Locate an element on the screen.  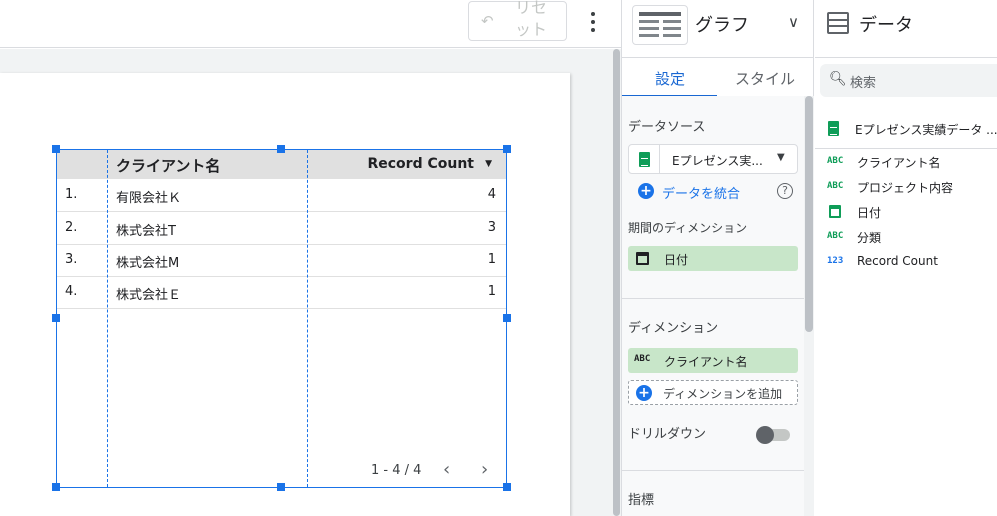
canvas-scrollbar is located at coordinates (616, 282).